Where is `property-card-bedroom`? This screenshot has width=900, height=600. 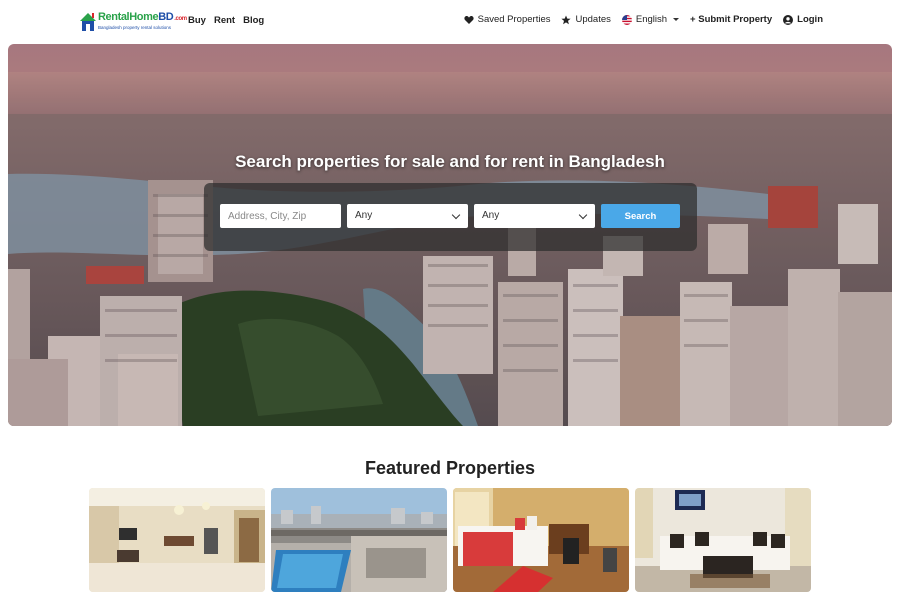
property-card-bedroom is located at coordinates (541, 540).